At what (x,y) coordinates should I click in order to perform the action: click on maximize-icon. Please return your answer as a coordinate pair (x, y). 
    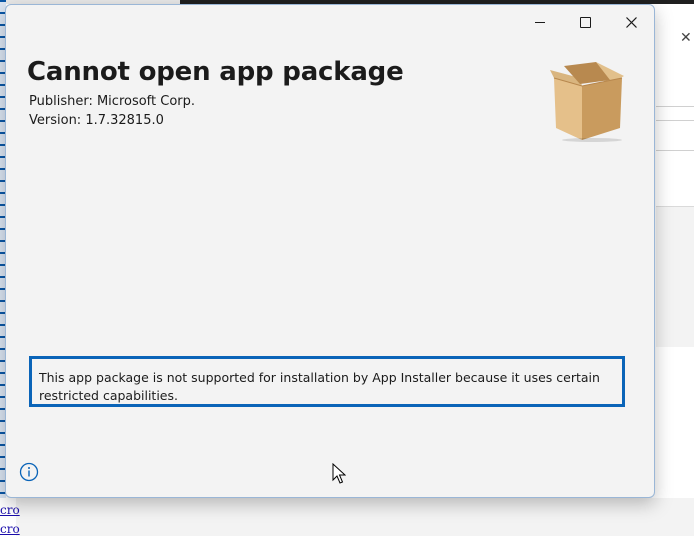
    Looking at the image, I should click on (585, 22).